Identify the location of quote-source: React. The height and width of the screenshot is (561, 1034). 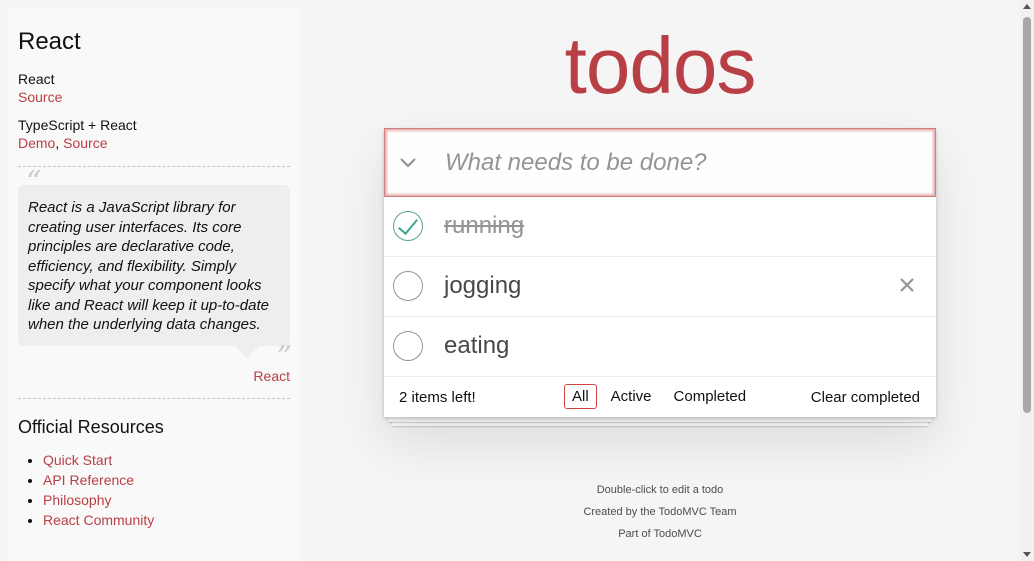
(154, 376).